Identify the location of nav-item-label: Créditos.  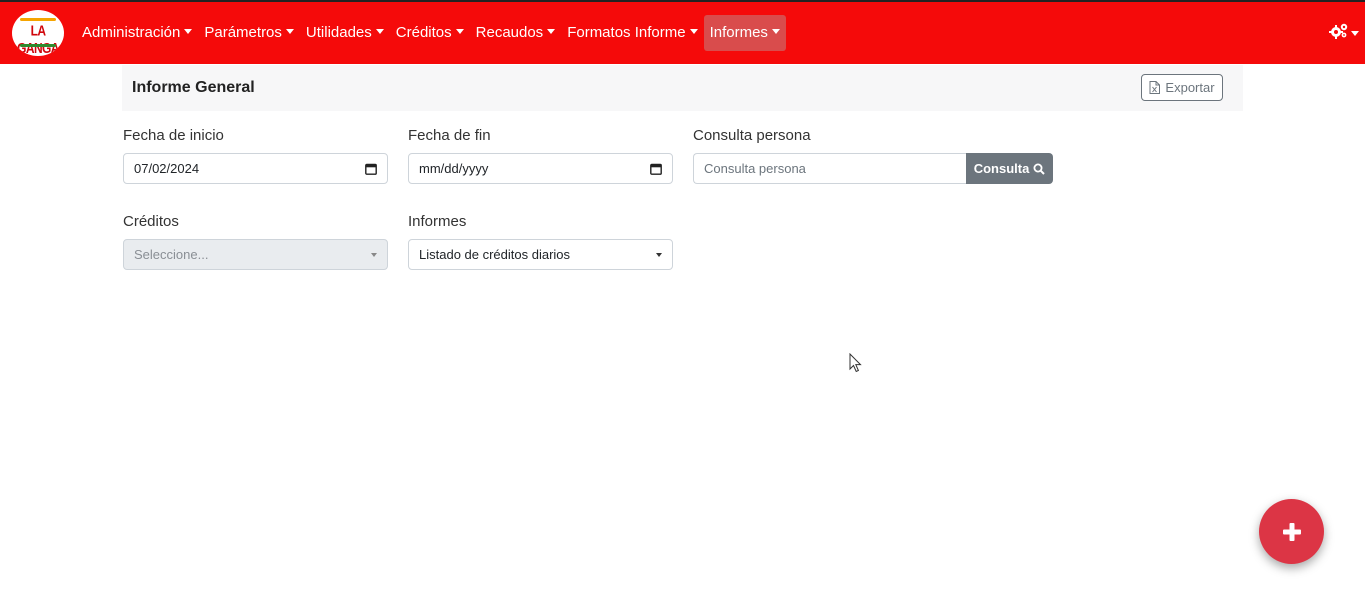
(423, 32).